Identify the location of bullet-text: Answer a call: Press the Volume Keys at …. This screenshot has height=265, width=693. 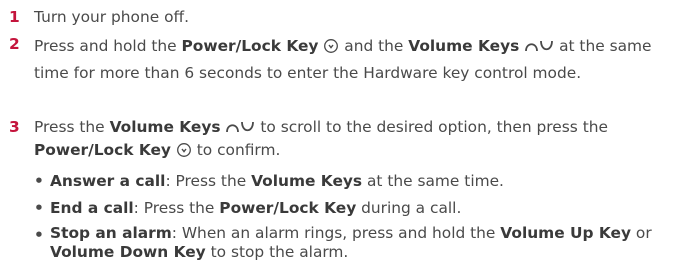
(277, 181).